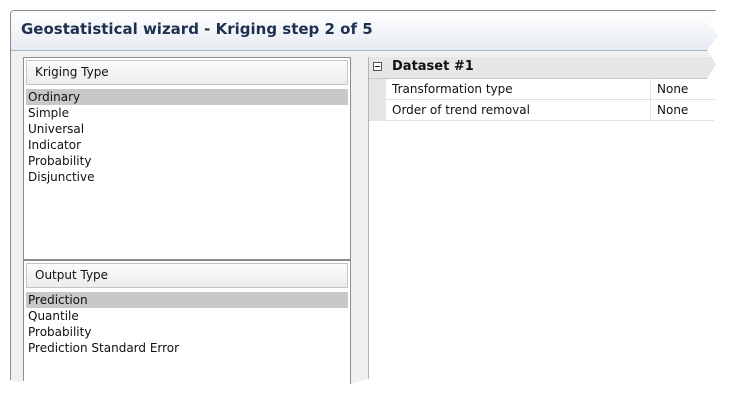  Describe the element at coordinates (187, 177) in the screenshot. I see `kriging-type-item-disjunctive: Disjunctive` at that location.